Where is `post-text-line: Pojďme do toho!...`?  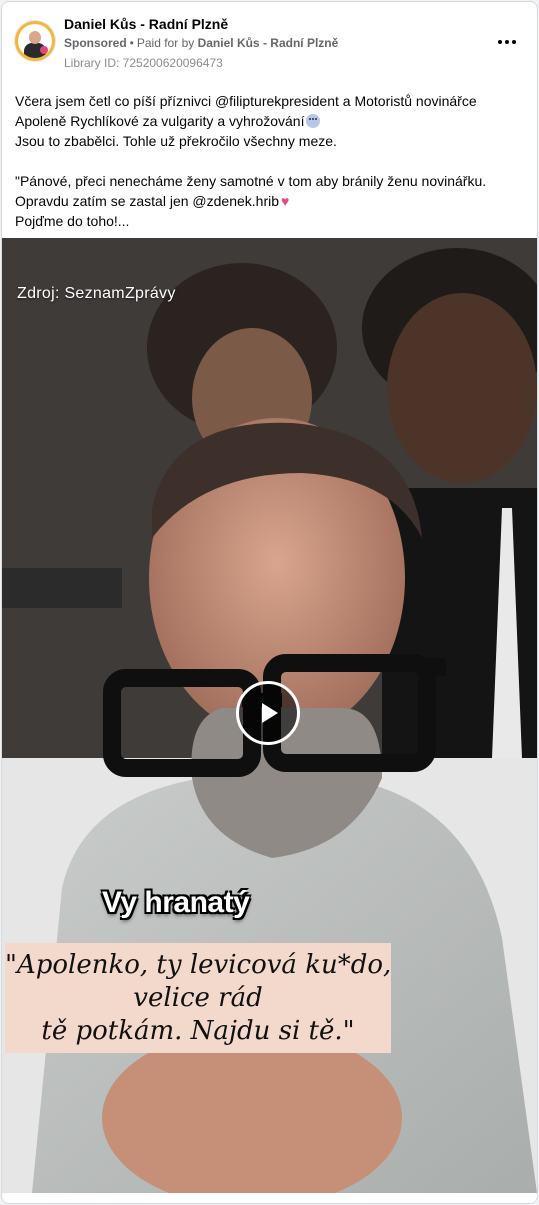 post-text-line: Pojďme do toho!... is located at coordinates (271, 221).